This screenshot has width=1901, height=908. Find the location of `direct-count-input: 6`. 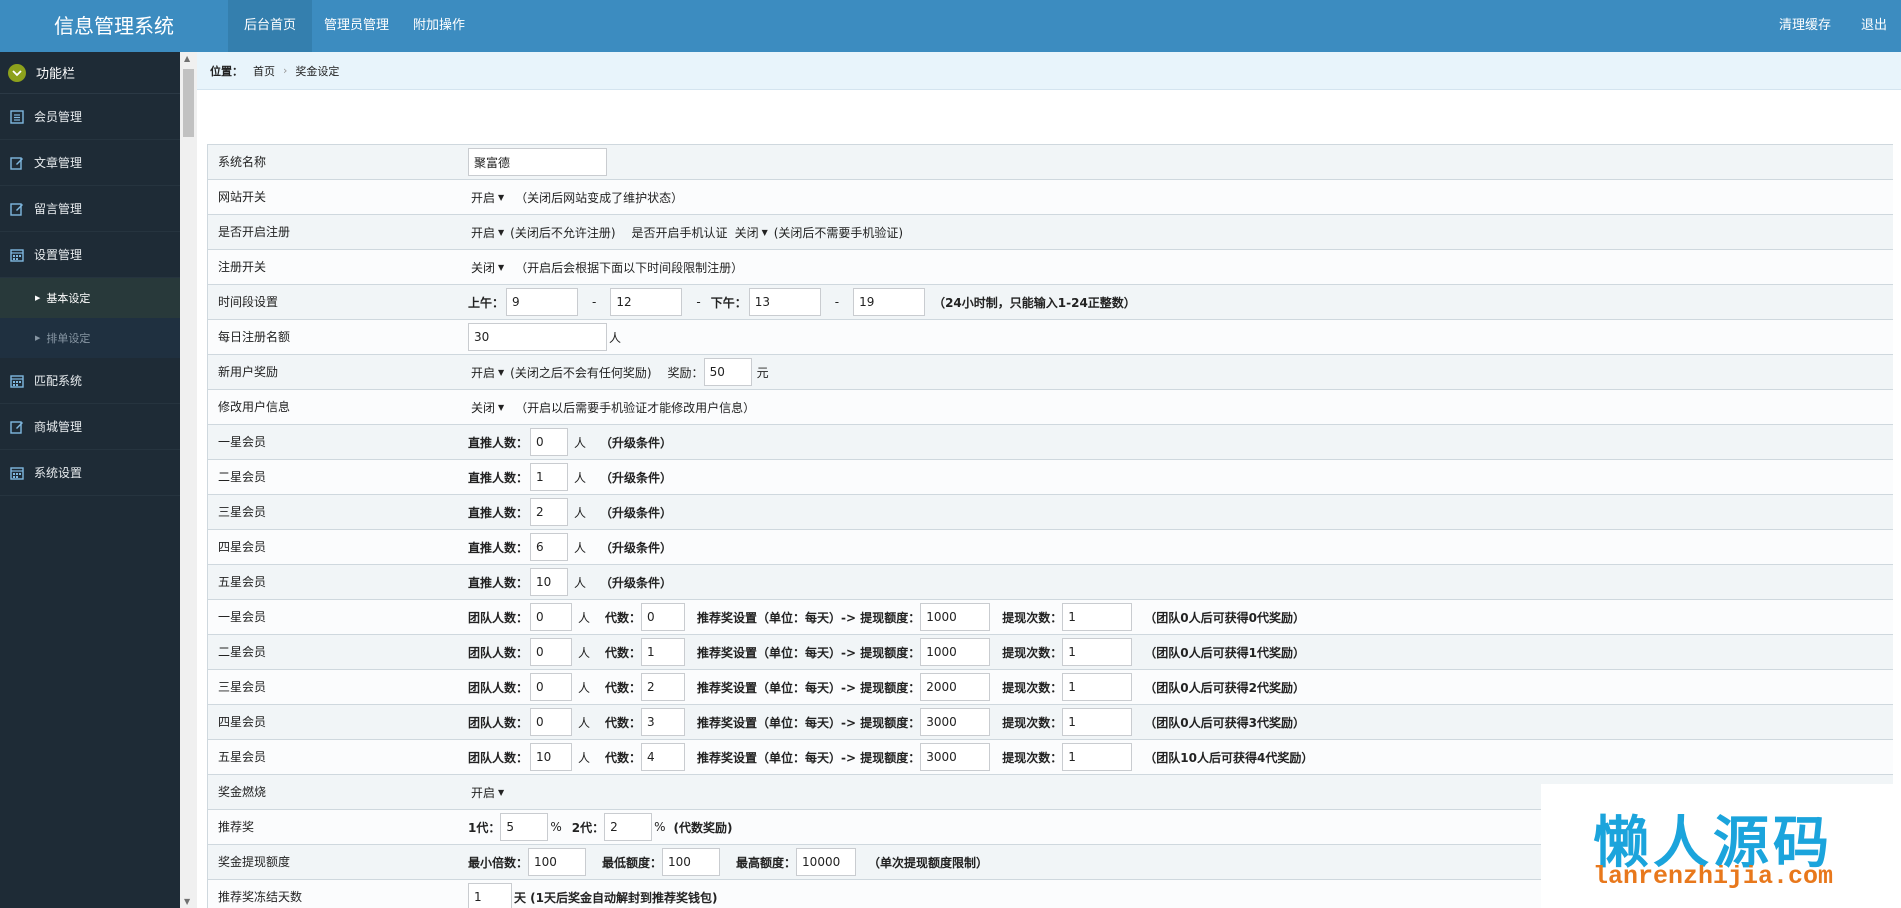

direct-count-input: 6 is located at coordinates (549, 547).